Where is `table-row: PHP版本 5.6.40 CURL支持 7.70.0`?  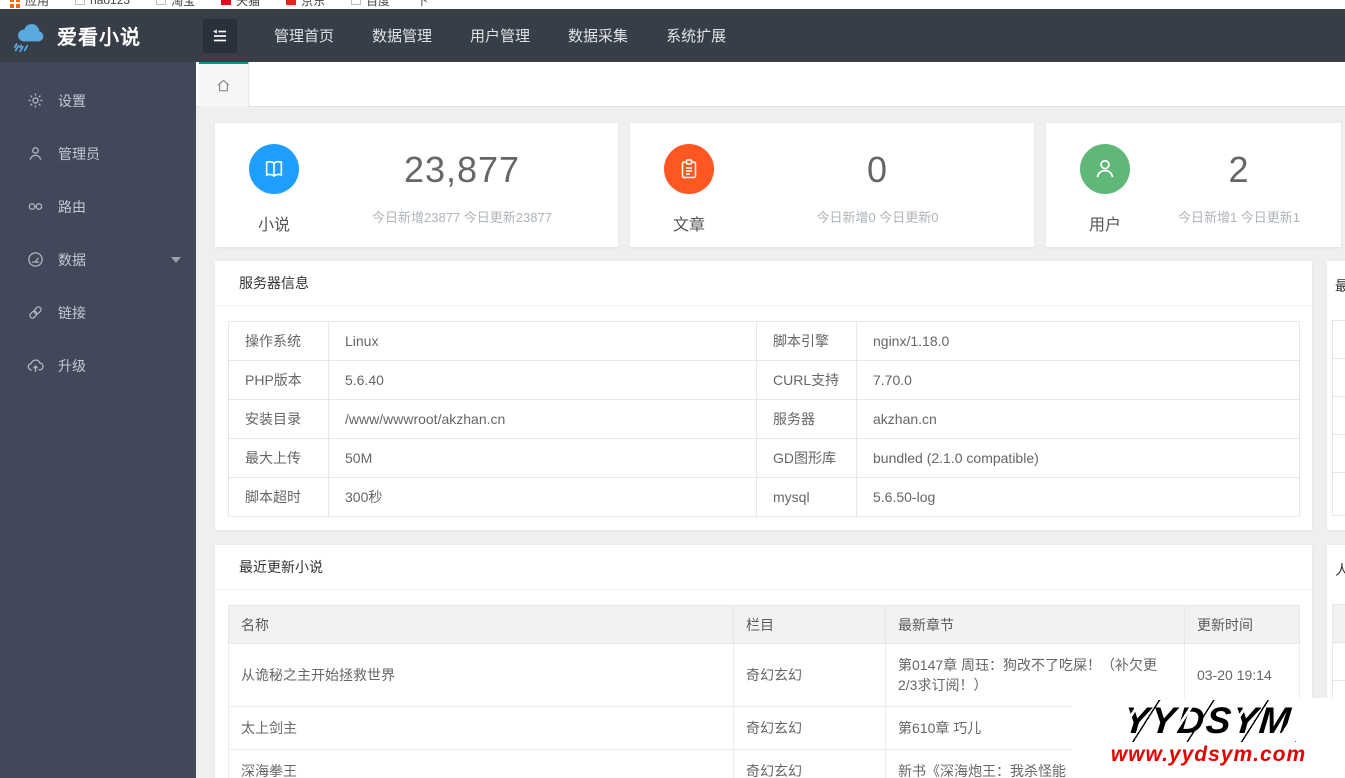
table-row: PHP版本 5.6.40 CURL支持 7.70.0 is located at coordinates (764, 380).